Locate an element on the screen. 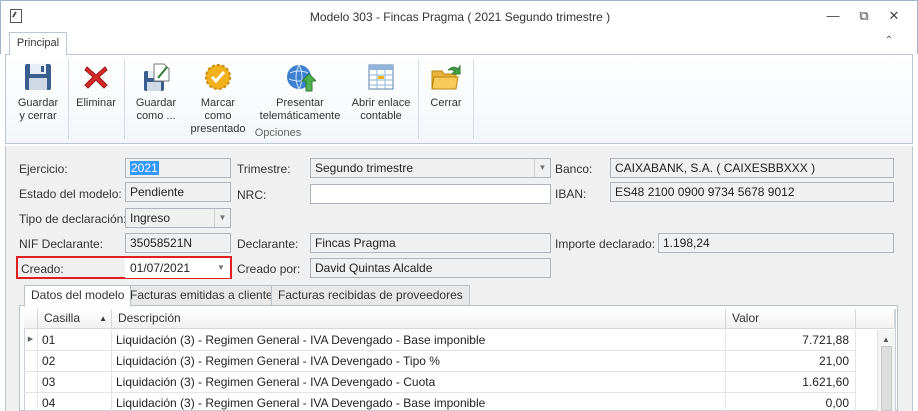  vertical-scrollbar: ▲ is located at coordinates (886, 370).